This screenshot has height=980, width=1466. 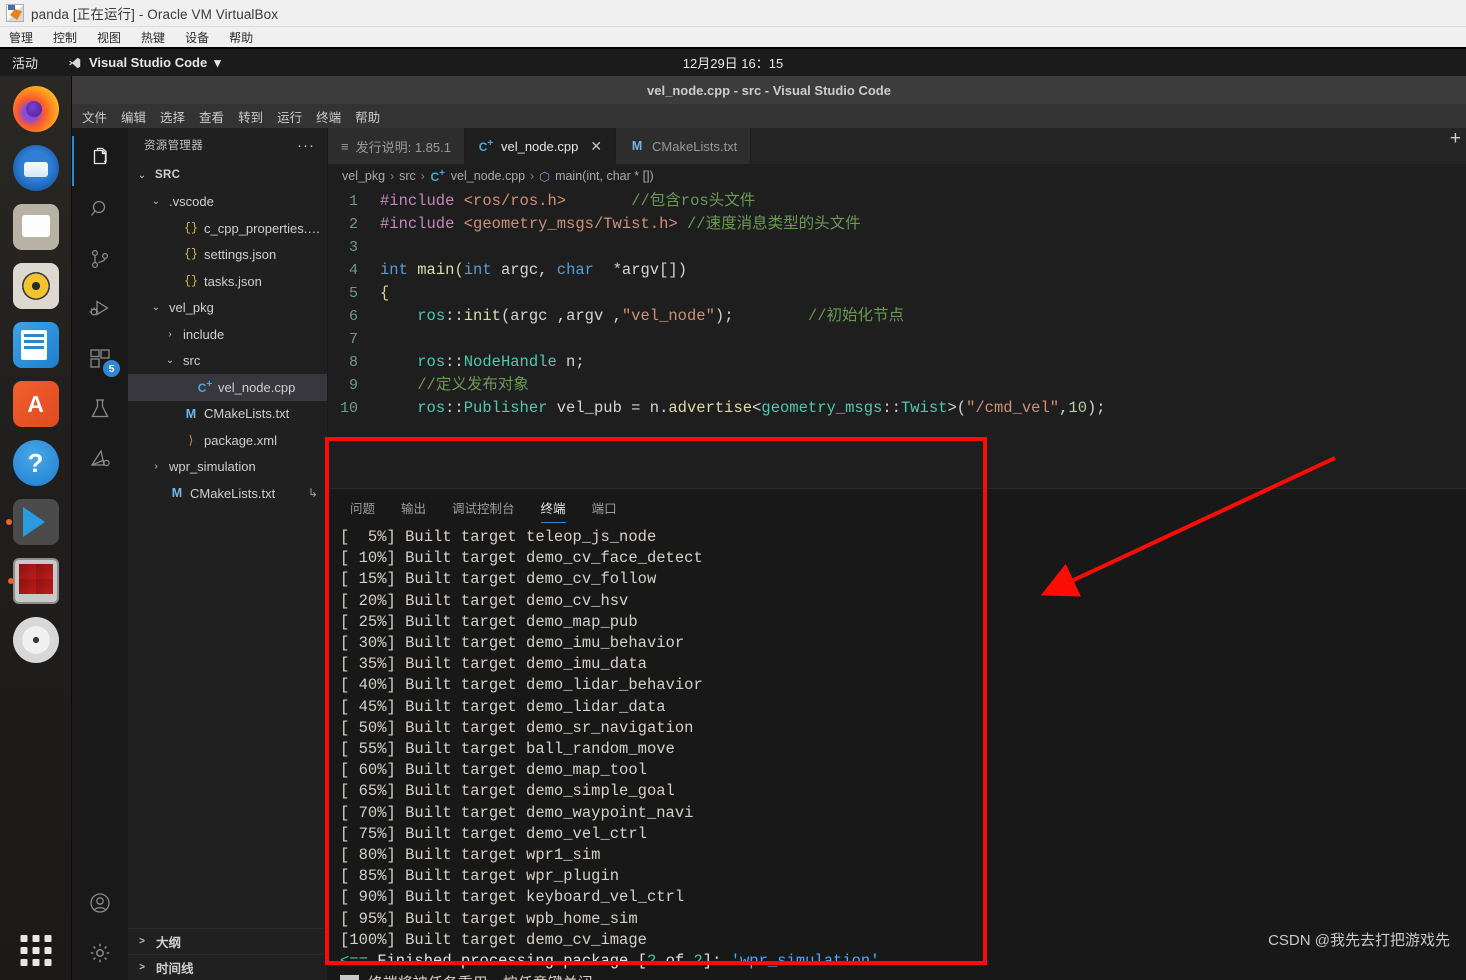 What do you see at coordinates (641, 270) in the screenshot?
I see `code-token: *argv[])` at bounding box center [641, 270].